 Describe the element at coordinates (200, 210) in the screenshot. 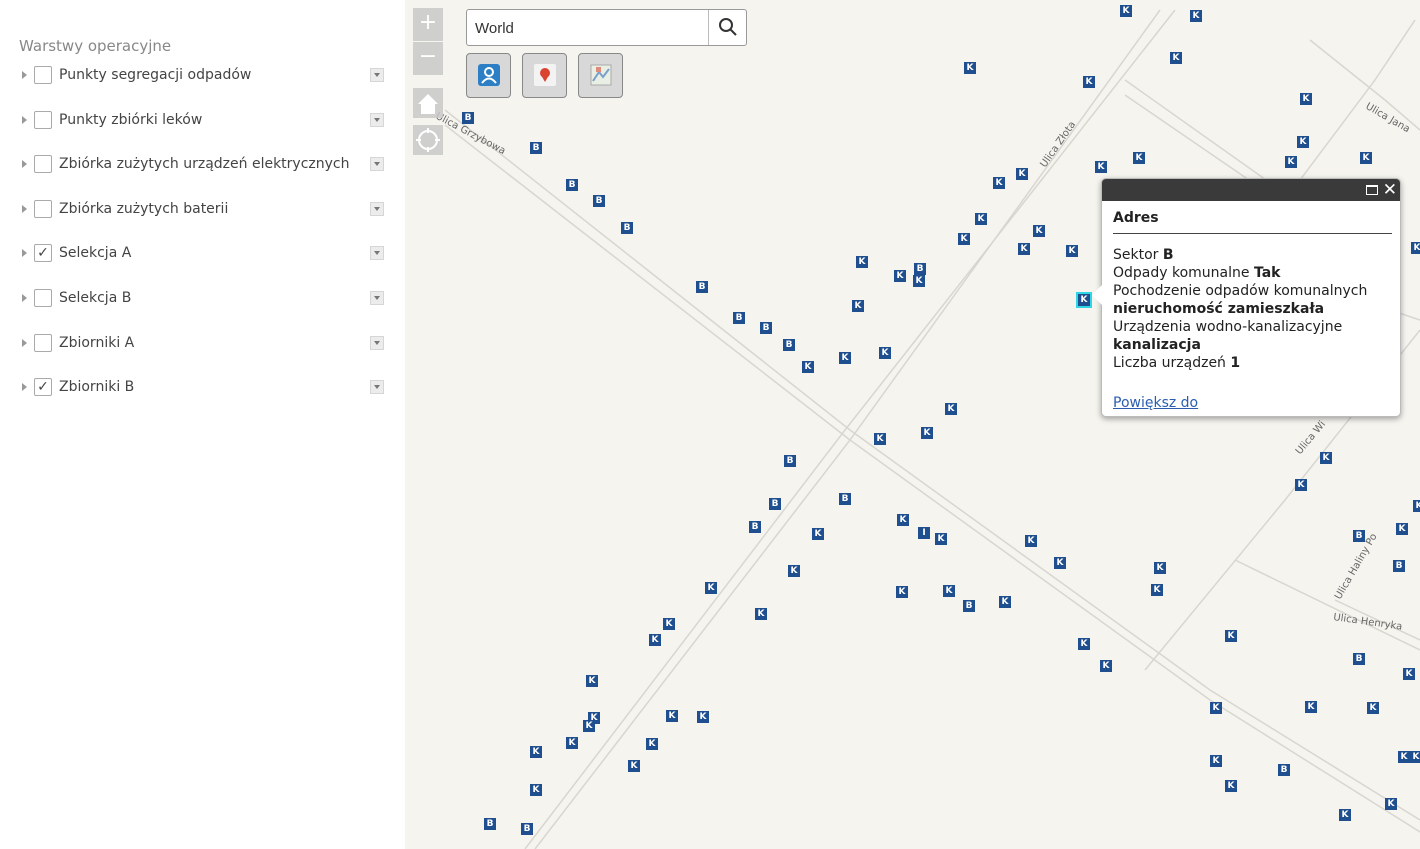

I see `layer-item: Zbiórka zużytych baterii` at that location.